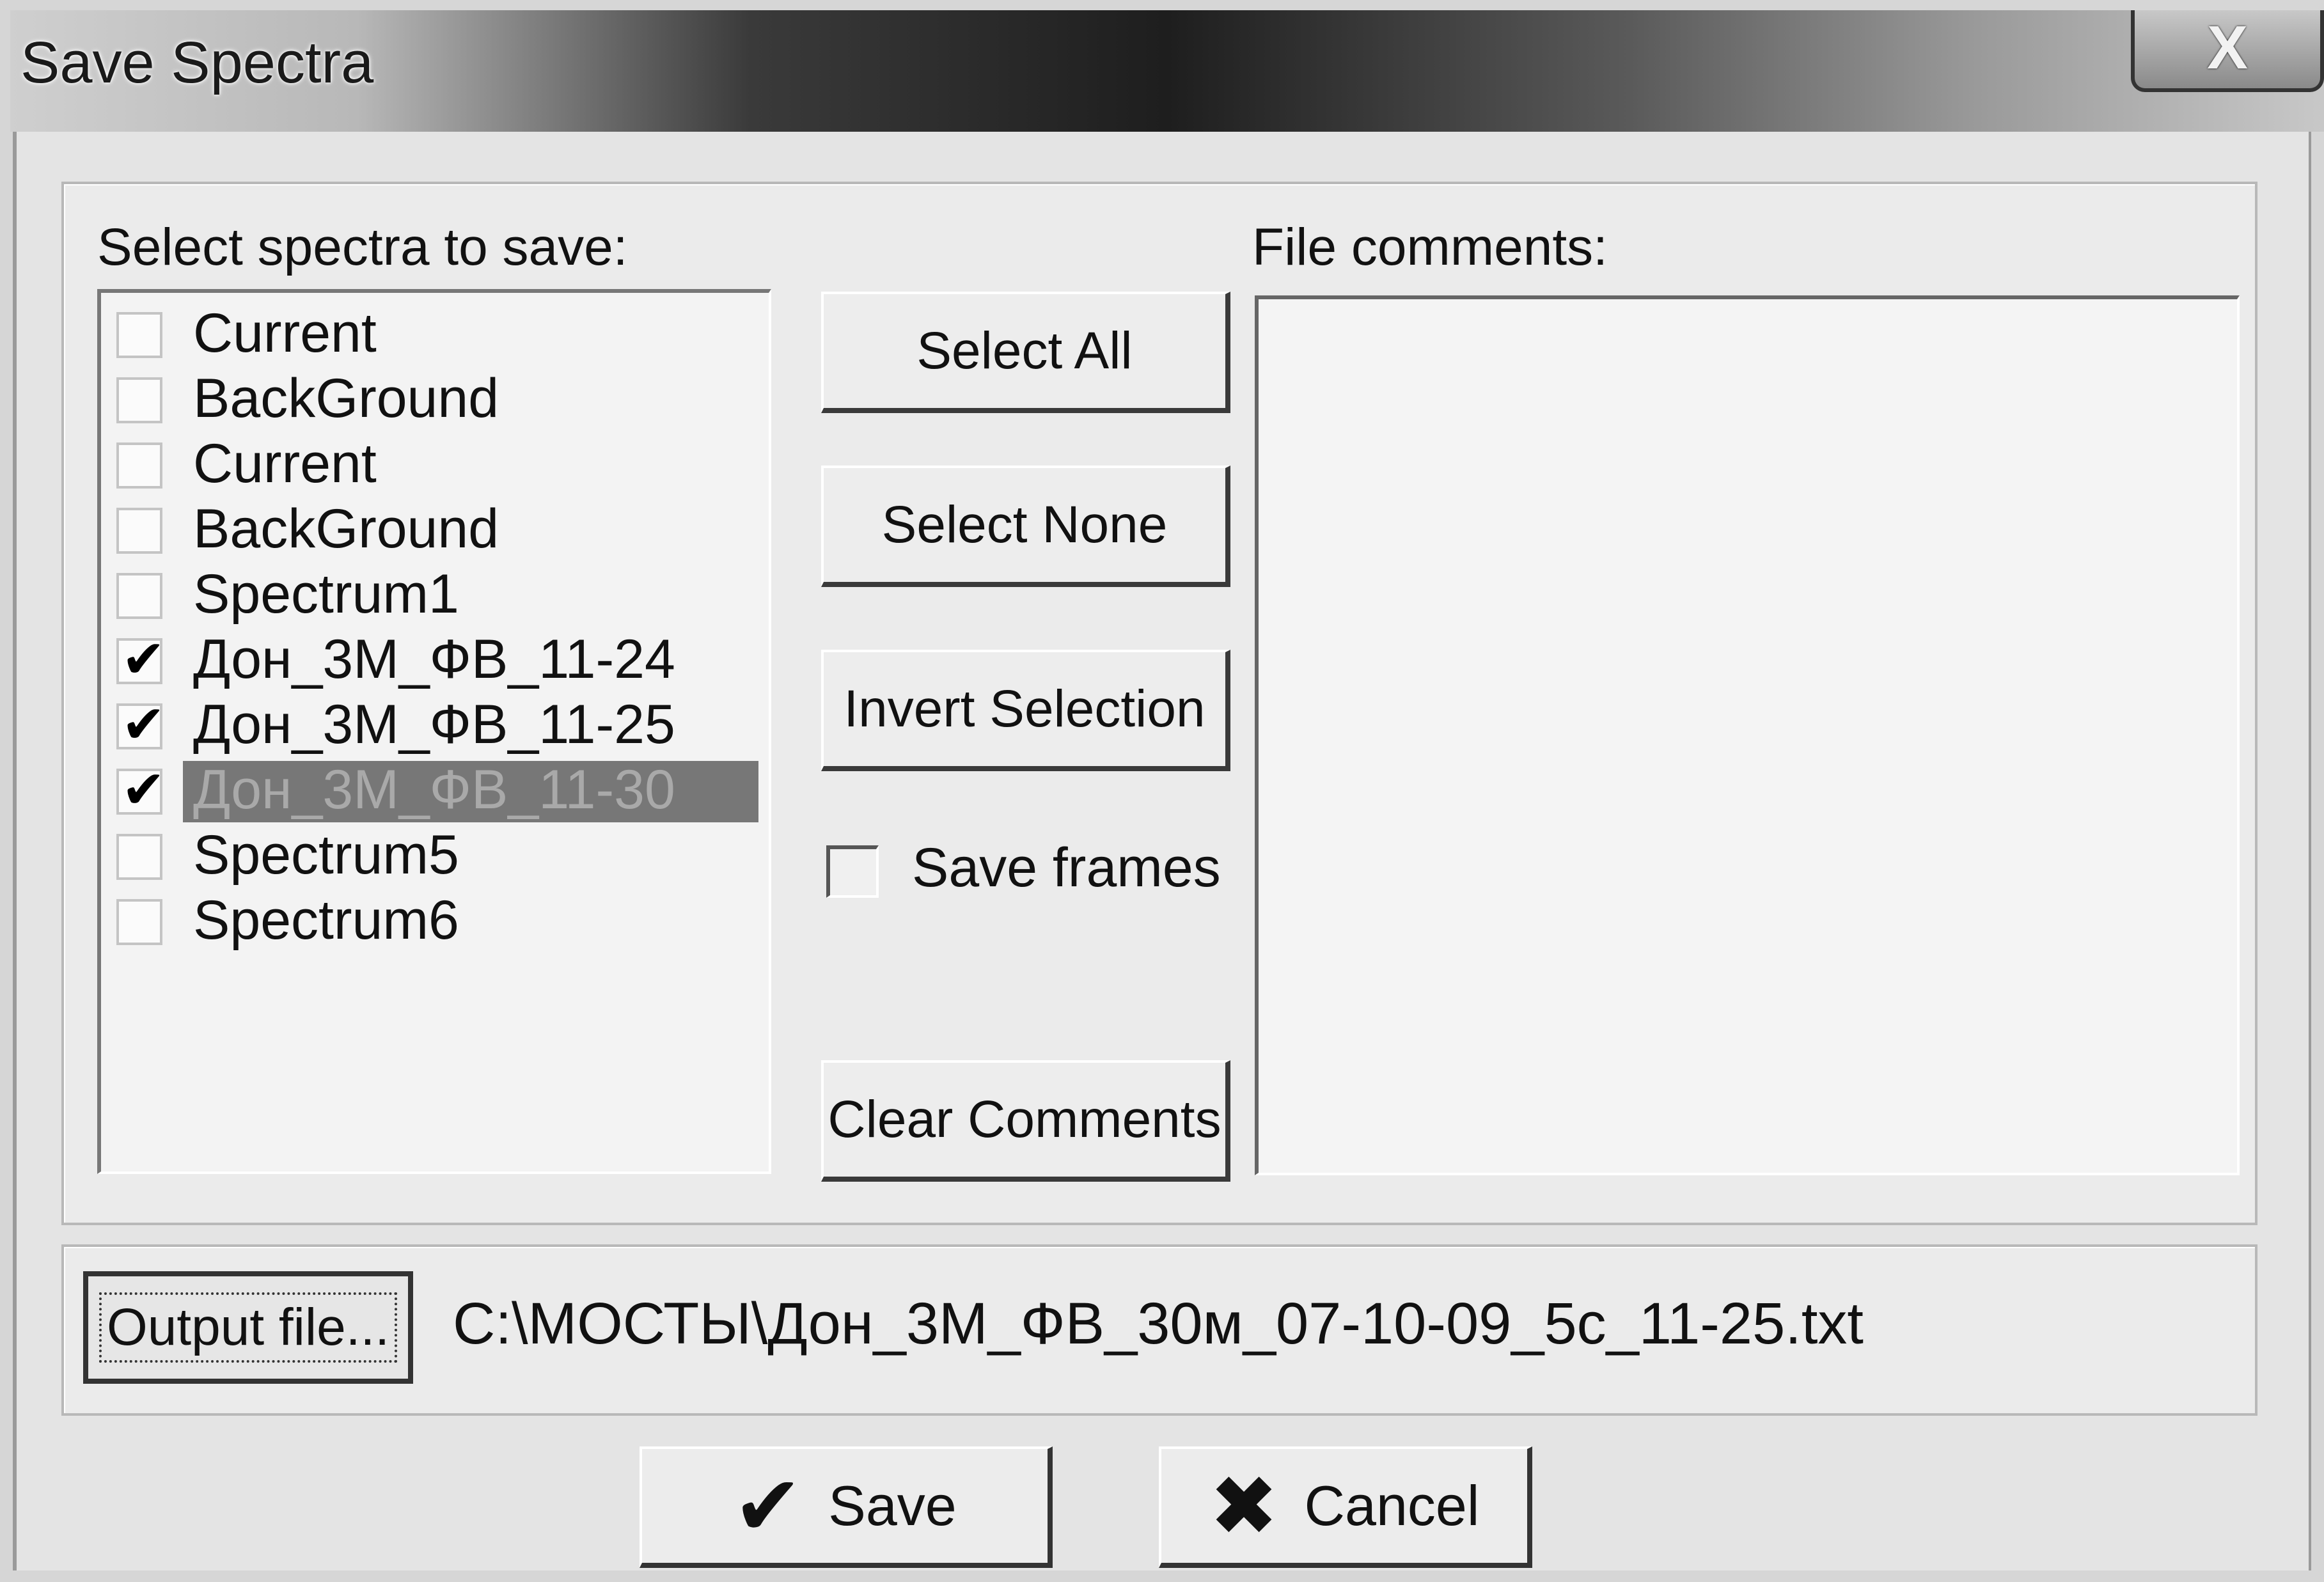 This screenshot has width=2324, height=1582. I want to click on save-frames-label: Save frames, so click(1066, 867).